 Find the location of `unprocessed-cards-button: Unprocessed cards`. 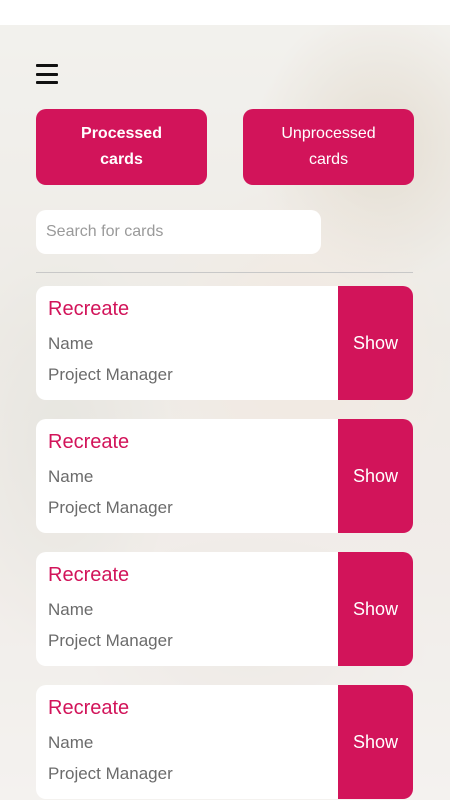

unprocessed-cards-button: Unprocessed cards is located at coordinates (328, 147).